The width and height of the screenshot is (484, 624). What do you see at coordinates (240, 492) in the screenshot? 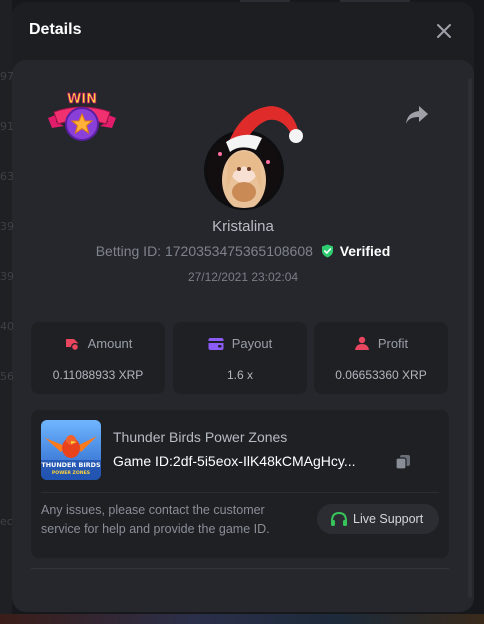
I see `game-card-divider` at bounding box center [240, 492].